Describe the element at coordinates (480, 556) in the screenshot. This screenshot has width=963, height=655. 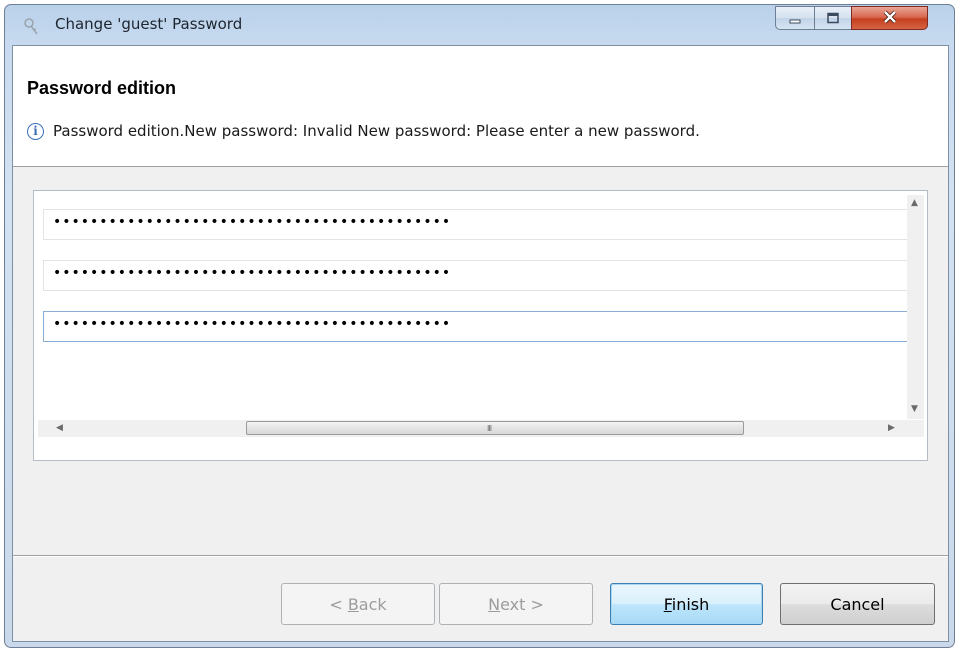
I see `button-separator` at that location.